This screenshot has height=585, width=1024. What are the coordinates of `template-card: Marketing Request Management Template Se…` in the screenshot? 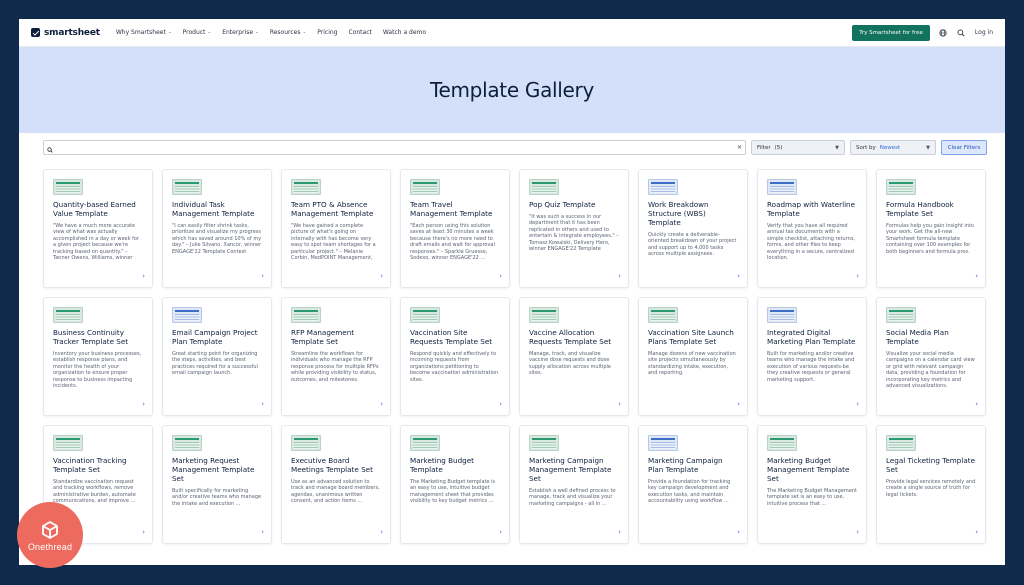 It's located at (217, 484).